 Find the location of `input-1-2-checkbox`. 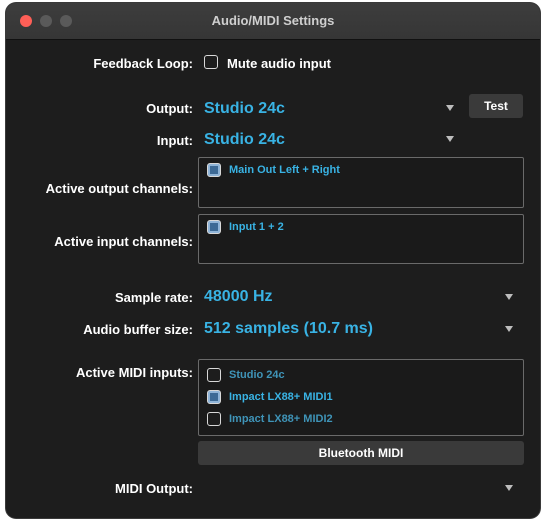

input-1-2-checkbox is located at coordinates (214, 227).